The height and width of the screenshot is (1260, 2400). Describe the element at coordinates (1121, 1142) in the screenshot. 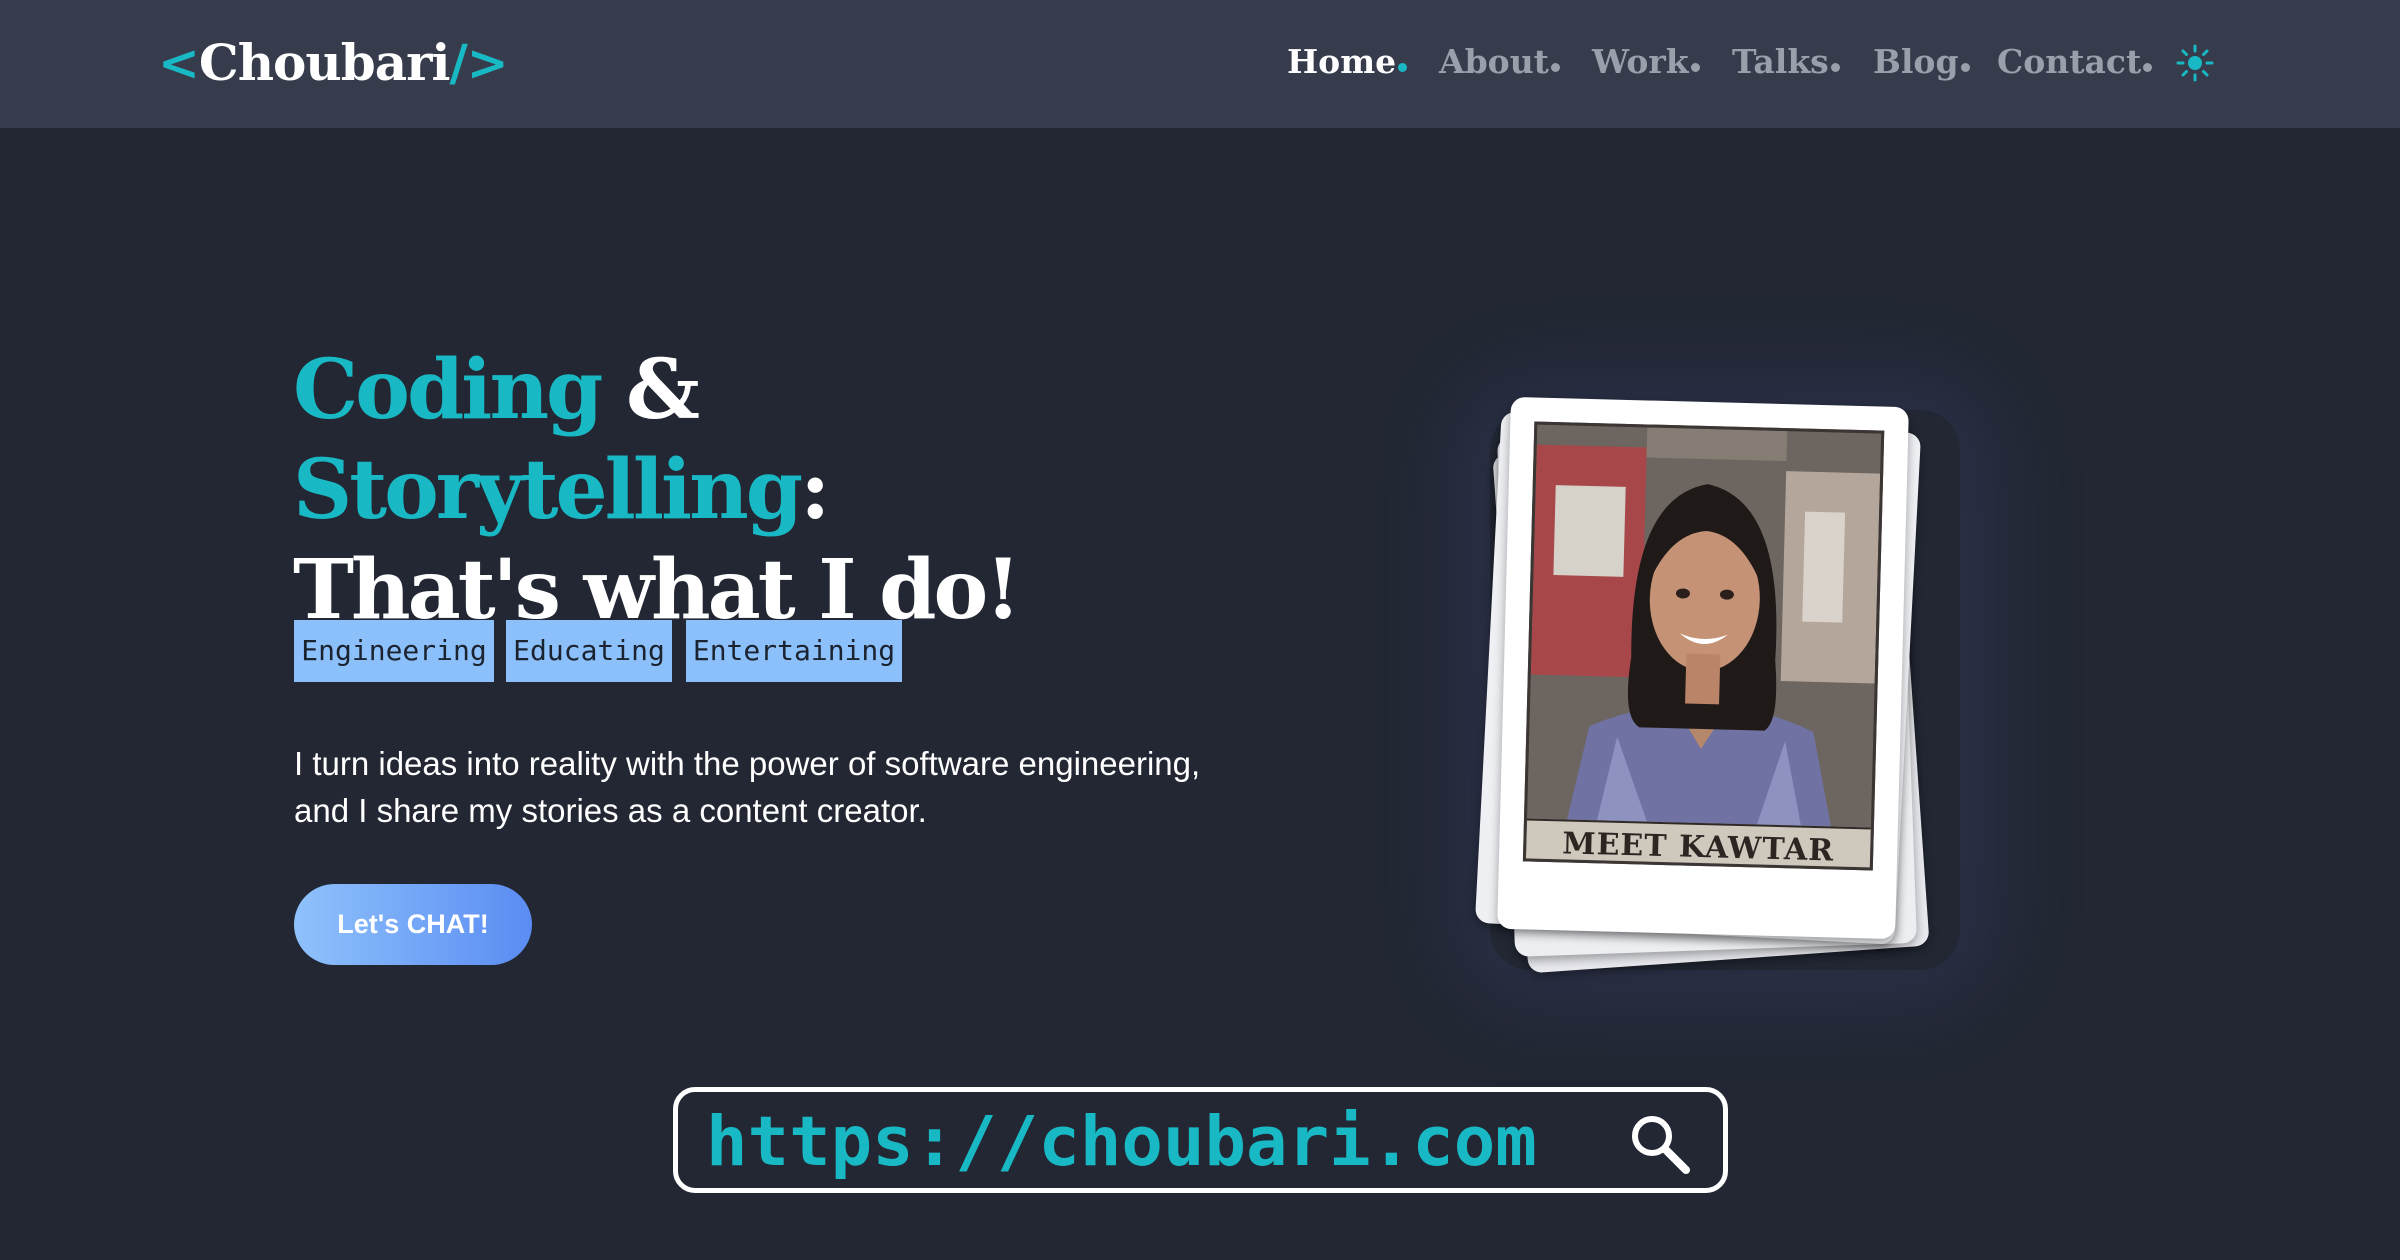

I see `url-text: https://choubari.com` at that location.